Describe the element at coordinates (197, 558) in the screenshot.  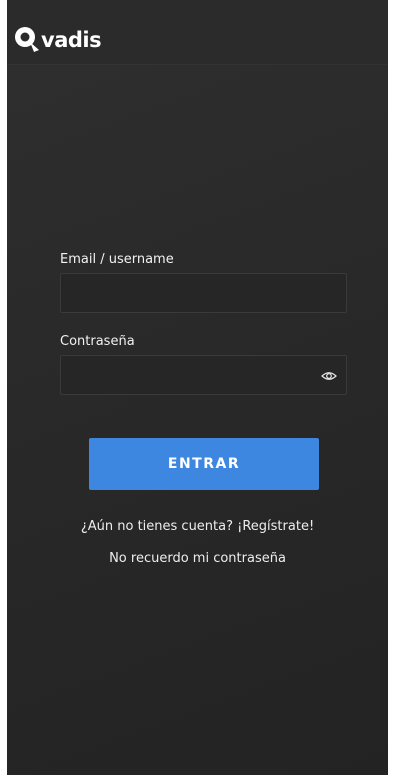
I see `forgot-password-link: No recuerdo mi contraseña` at that location.